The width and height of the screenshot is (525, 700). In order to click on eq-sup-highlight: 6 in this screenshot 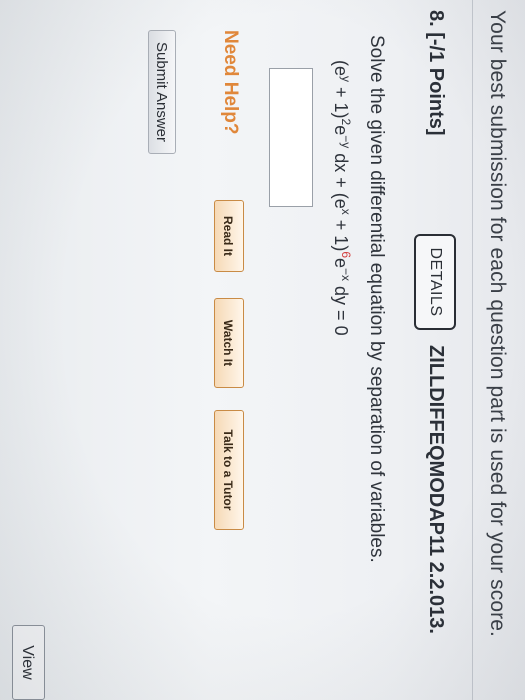, I will do `click(346, 255)`.